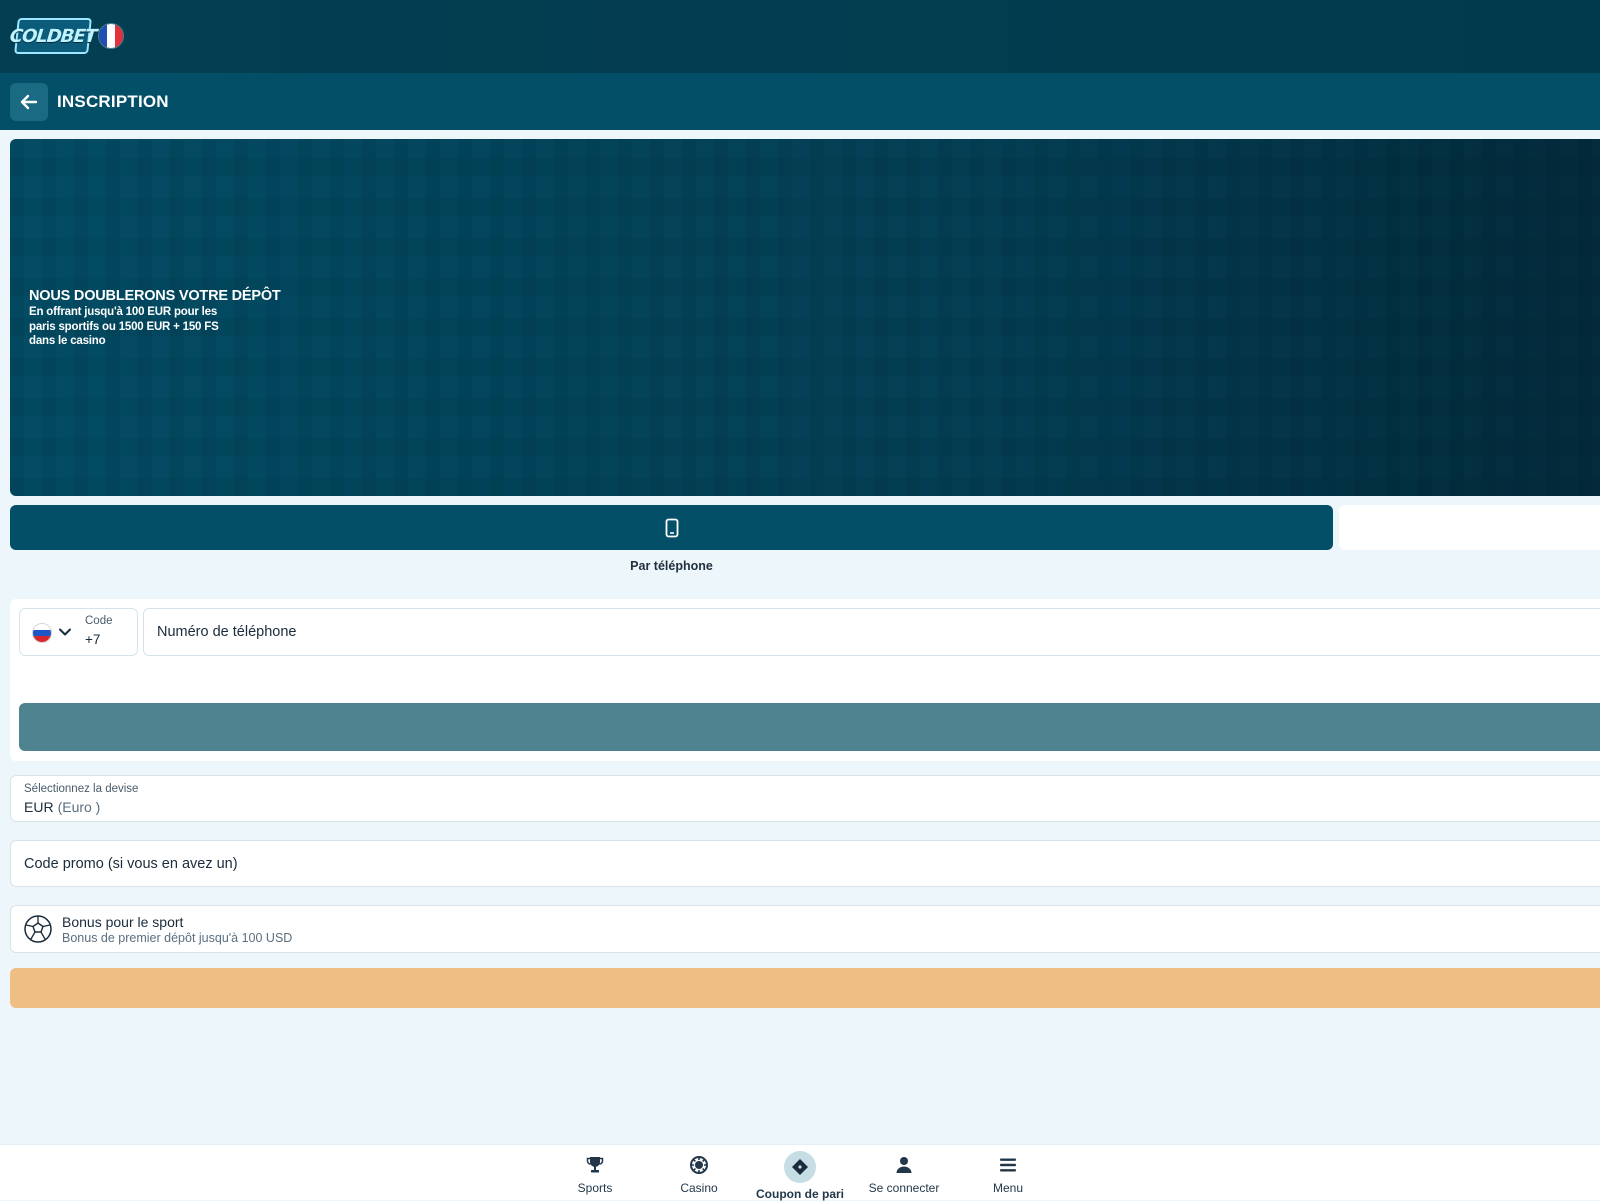 This screenshot has width=1600, height=1201. What do you see at coordinates (38, 929) in the screenshot?
I see `soccer-ball-icon` at bounding box center [38, 929].